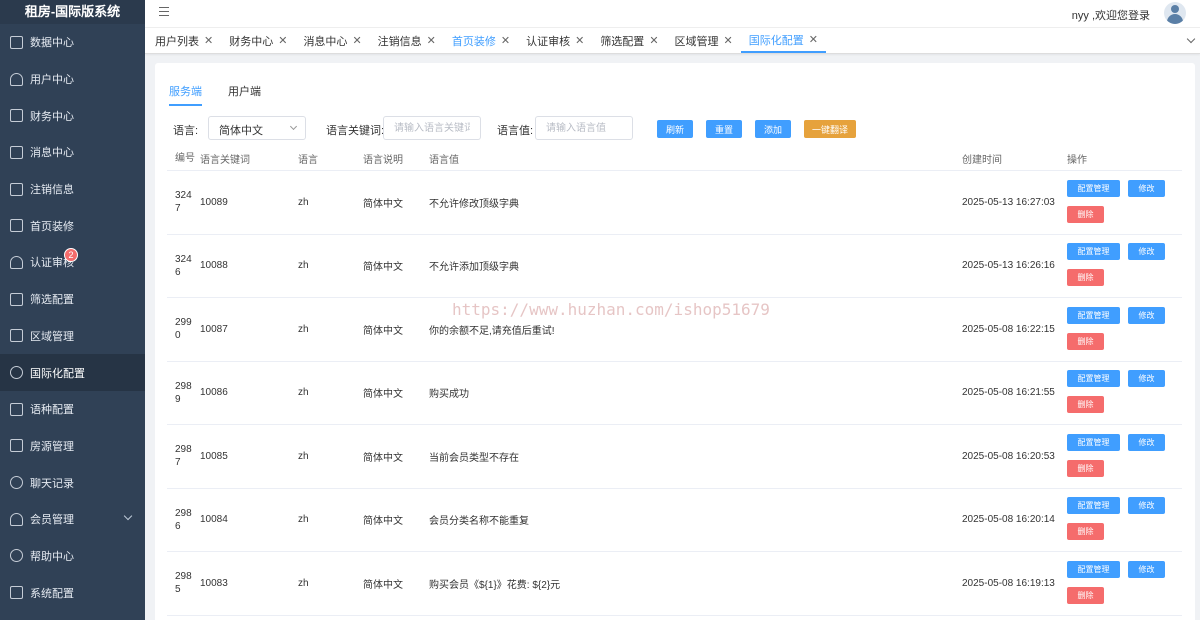 This screenshot has height=620, width=1200. I want to click on cell-id-line2: 7, so click(178, 463).